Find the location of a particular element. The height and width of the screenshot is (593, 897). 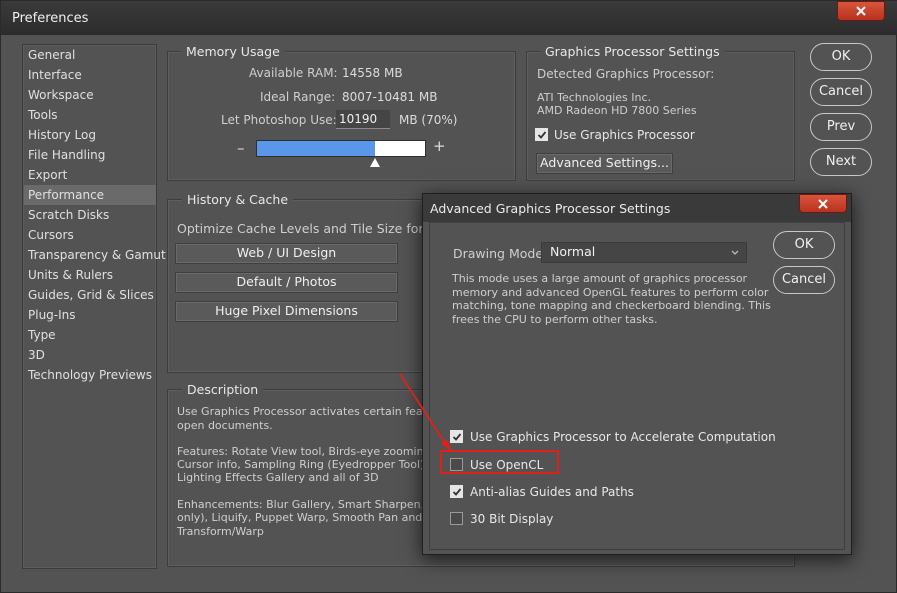

use-gpu-checkbox is located at coordinates (541, 134).